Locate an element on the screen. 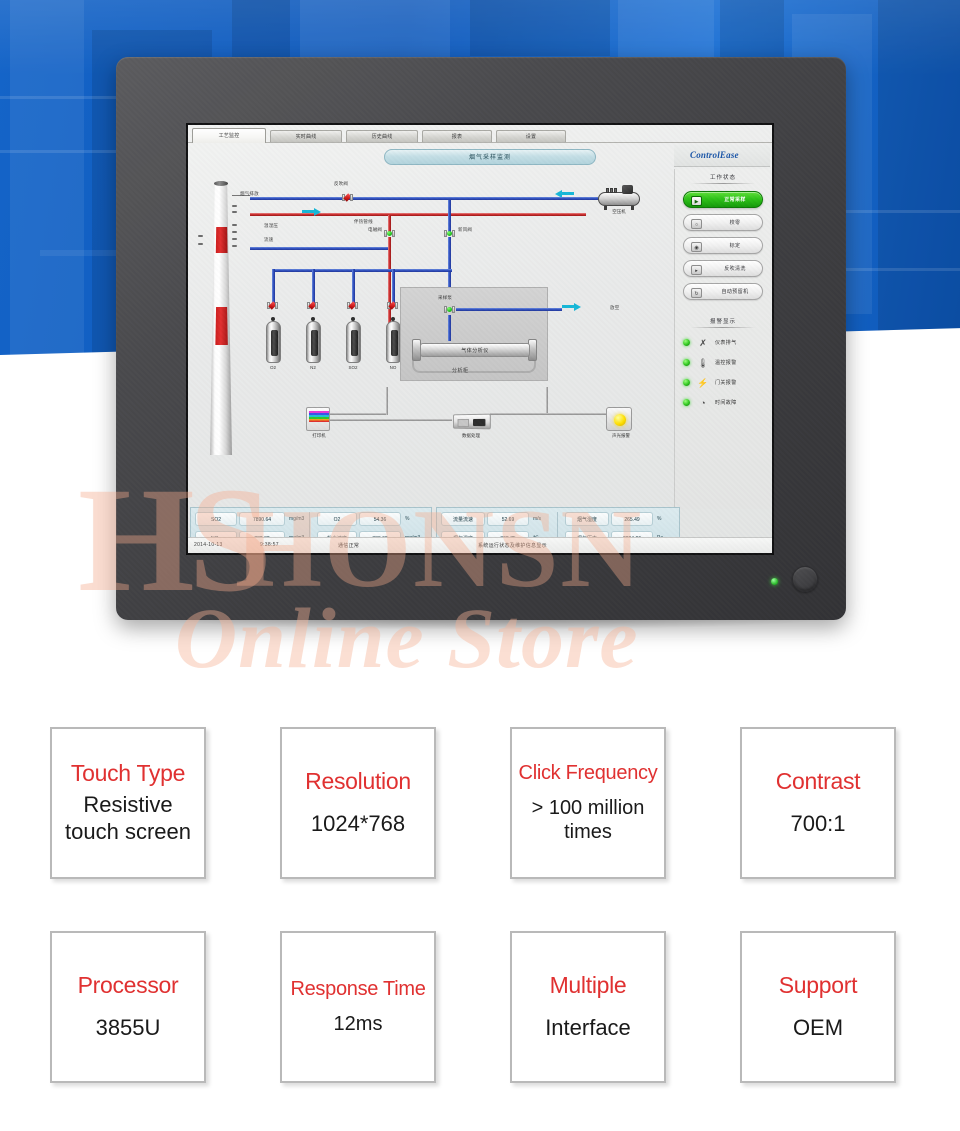 The image size is (960, 1131). spec-title: Support is located at coordinates (818, 984).